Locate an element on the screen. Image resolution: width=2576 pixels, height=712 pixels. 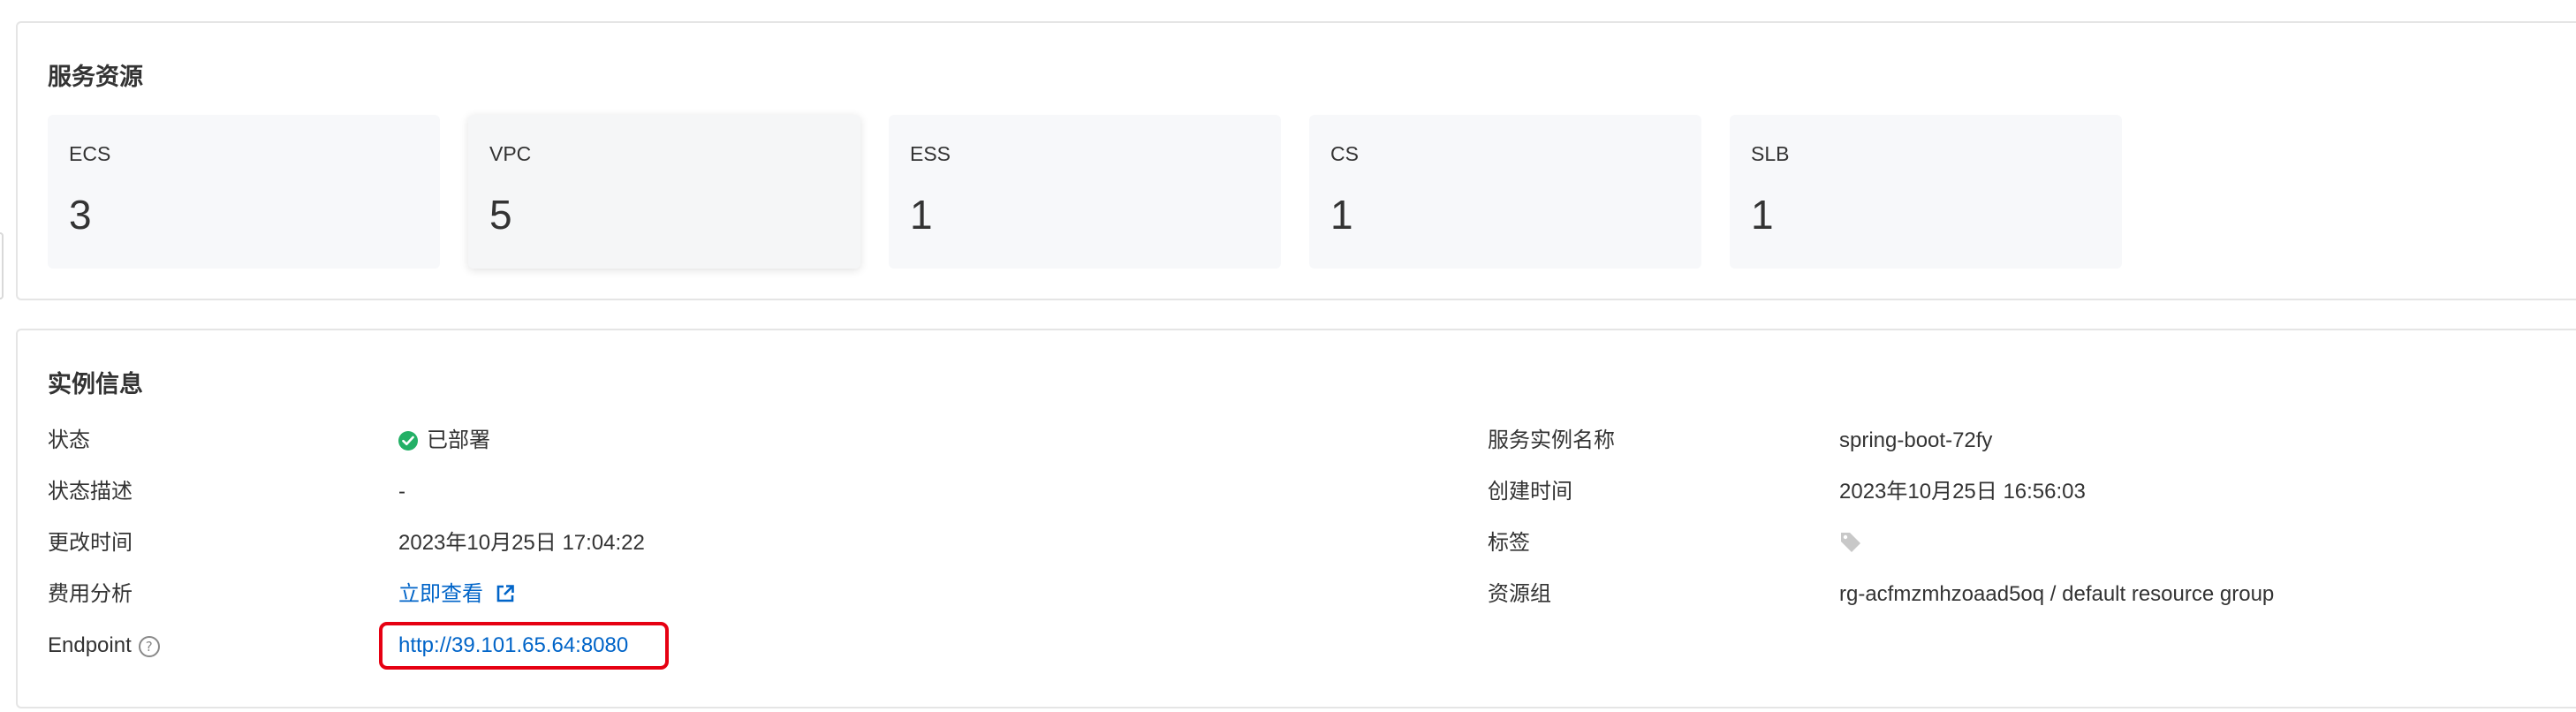
resource-card-count: 3 is located at coordinates (81, 215).